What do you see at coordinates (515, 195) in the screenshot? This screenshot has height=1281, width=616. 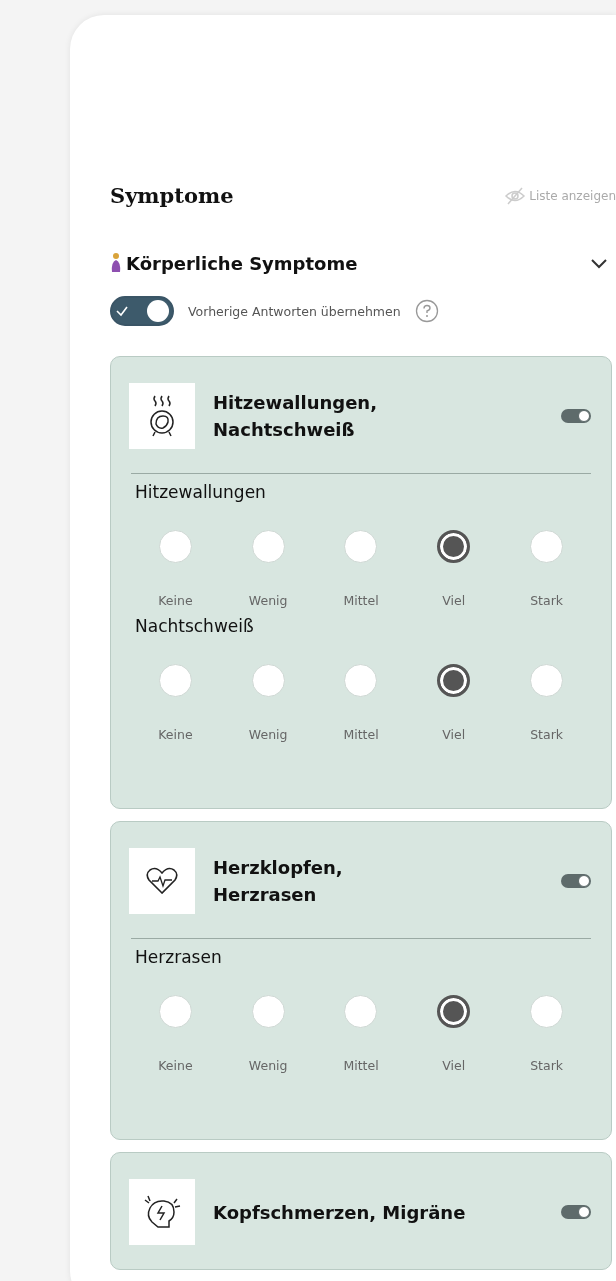 I see `hidden-eye-icon` at bounding box center [515, 195].